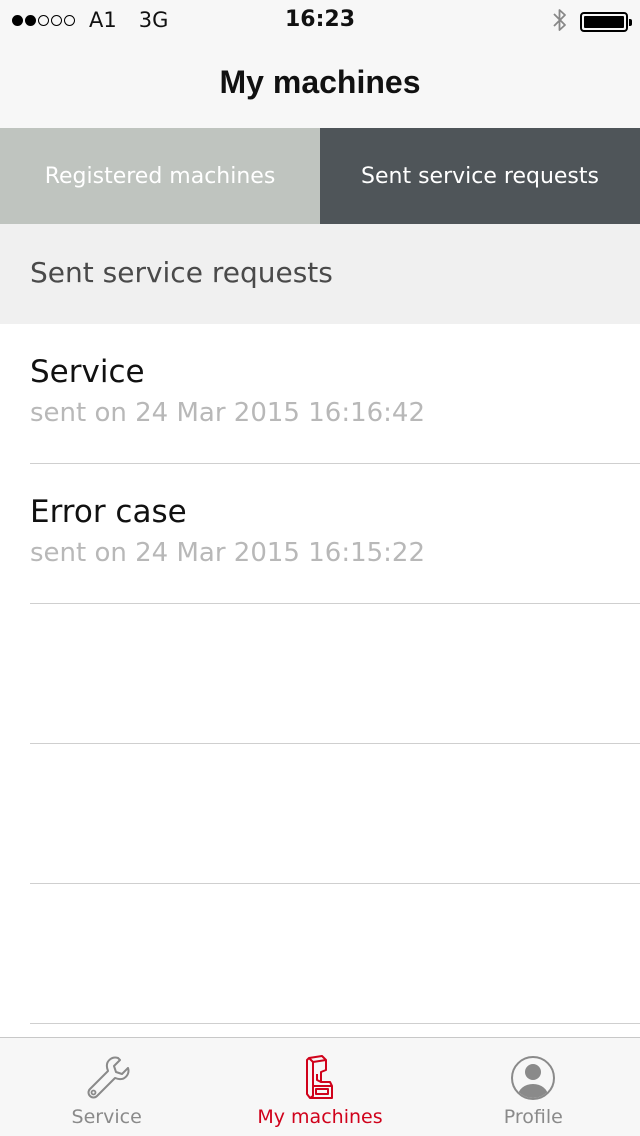 The width and height of the screenshot is (640, 1136). I want to click on status-right, so click(592, 22).